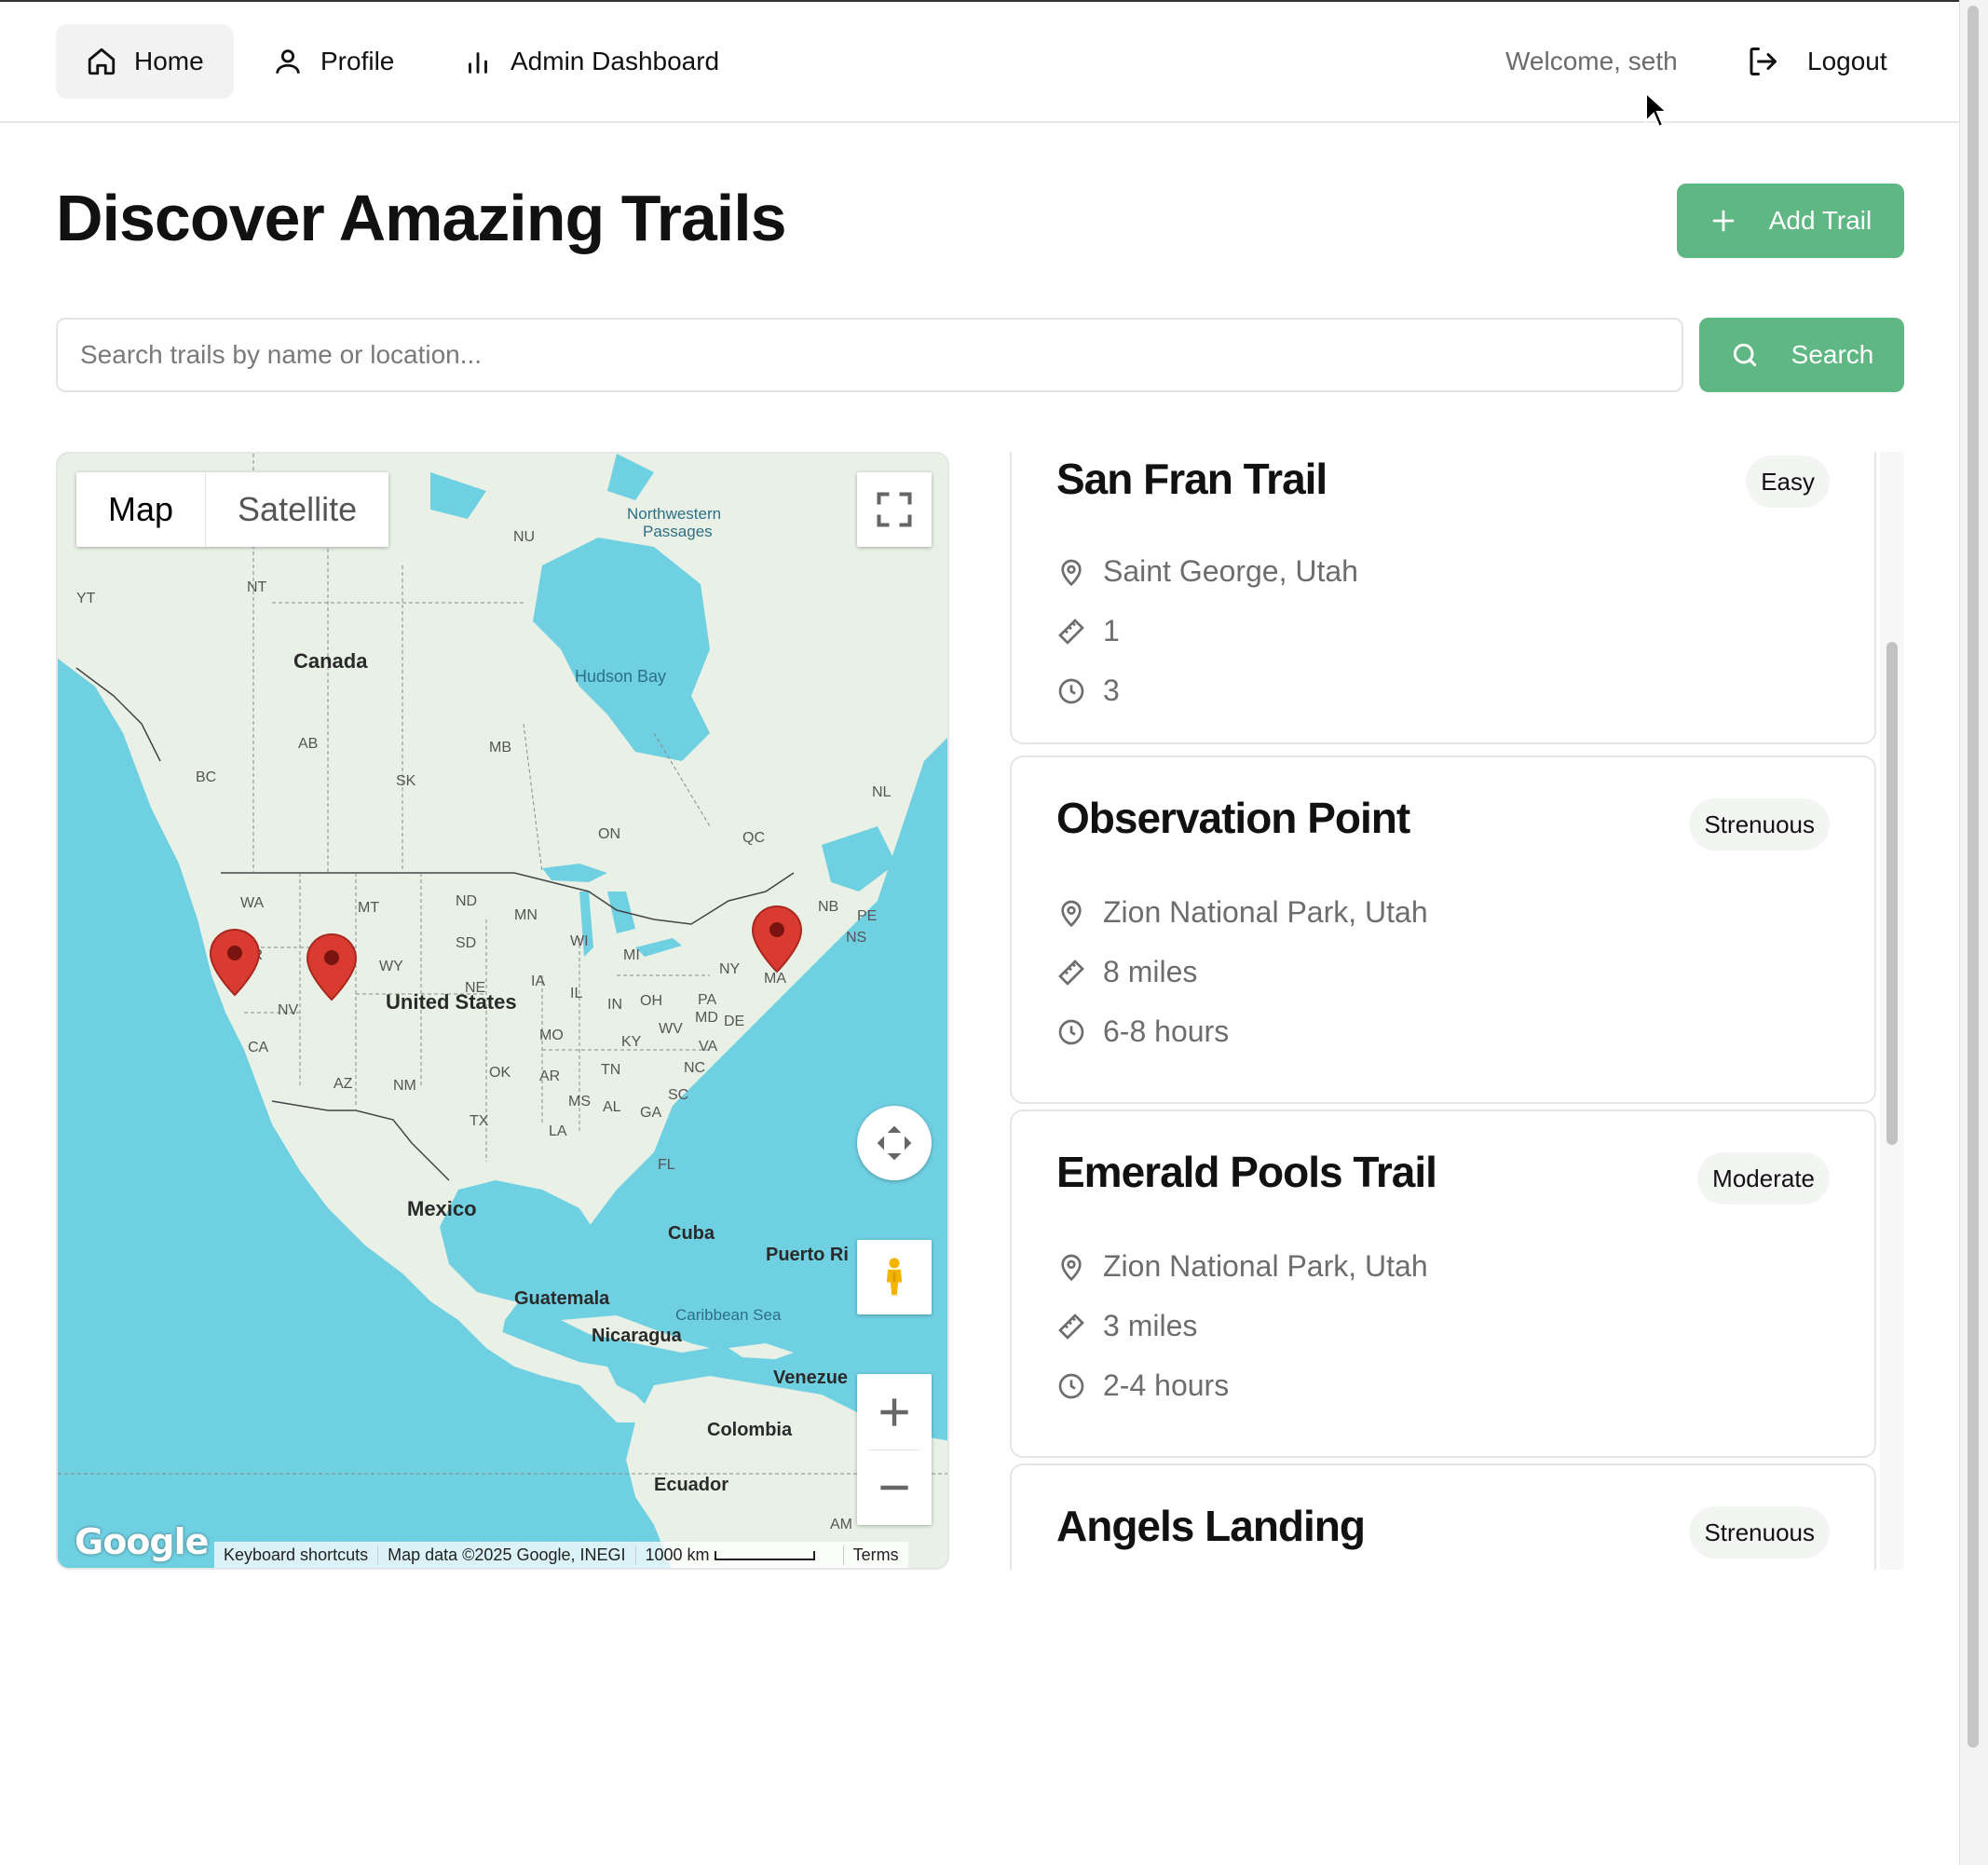  I want to click on bar-chart-icon, so click(478, 63).